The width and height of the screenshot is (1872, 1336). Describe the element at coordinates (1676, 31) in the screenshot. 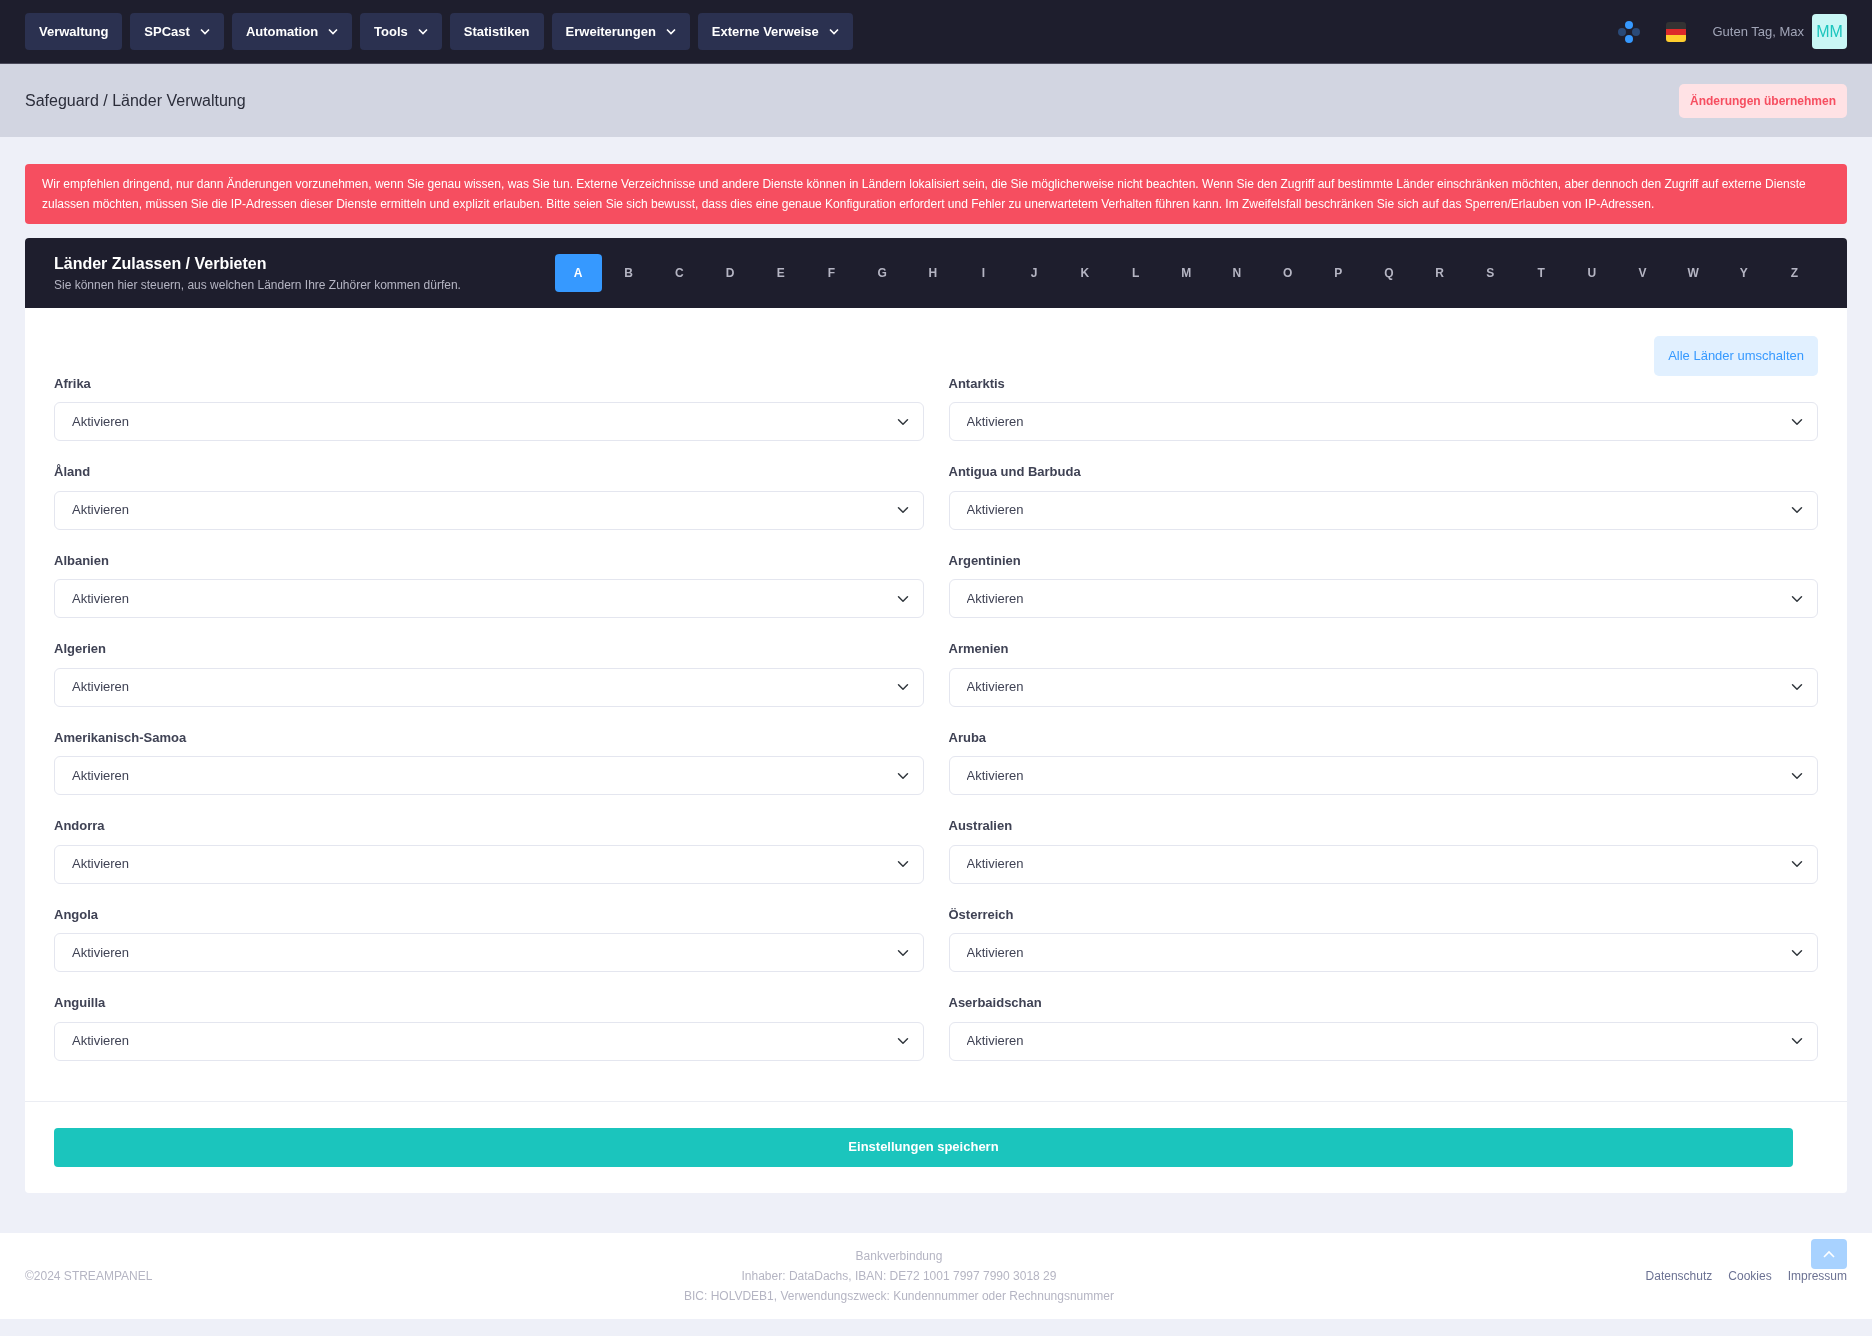

I see `flag-icon` at that location.